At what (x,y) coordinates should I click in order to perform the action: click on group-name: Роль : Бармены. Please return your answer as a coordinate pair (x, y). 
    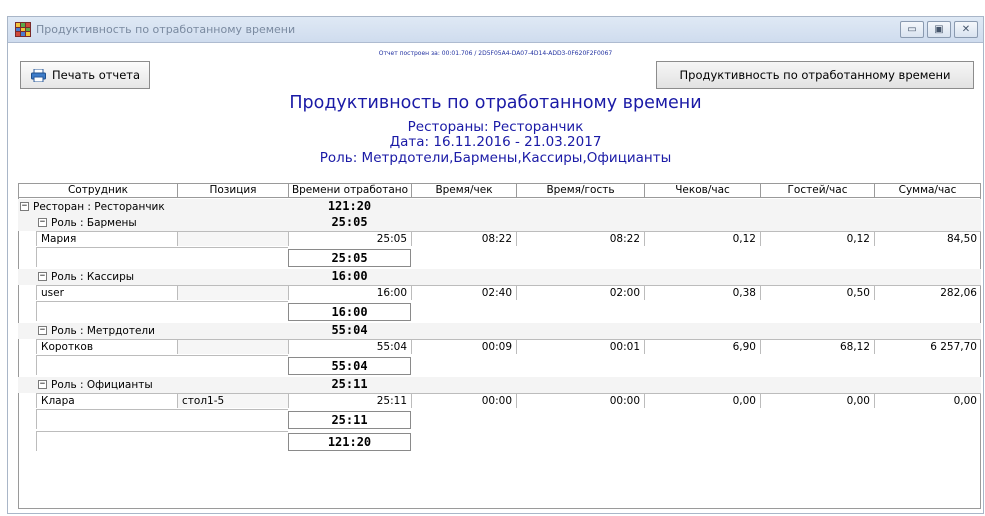
    Looking at the image, I should click on (94, 222).